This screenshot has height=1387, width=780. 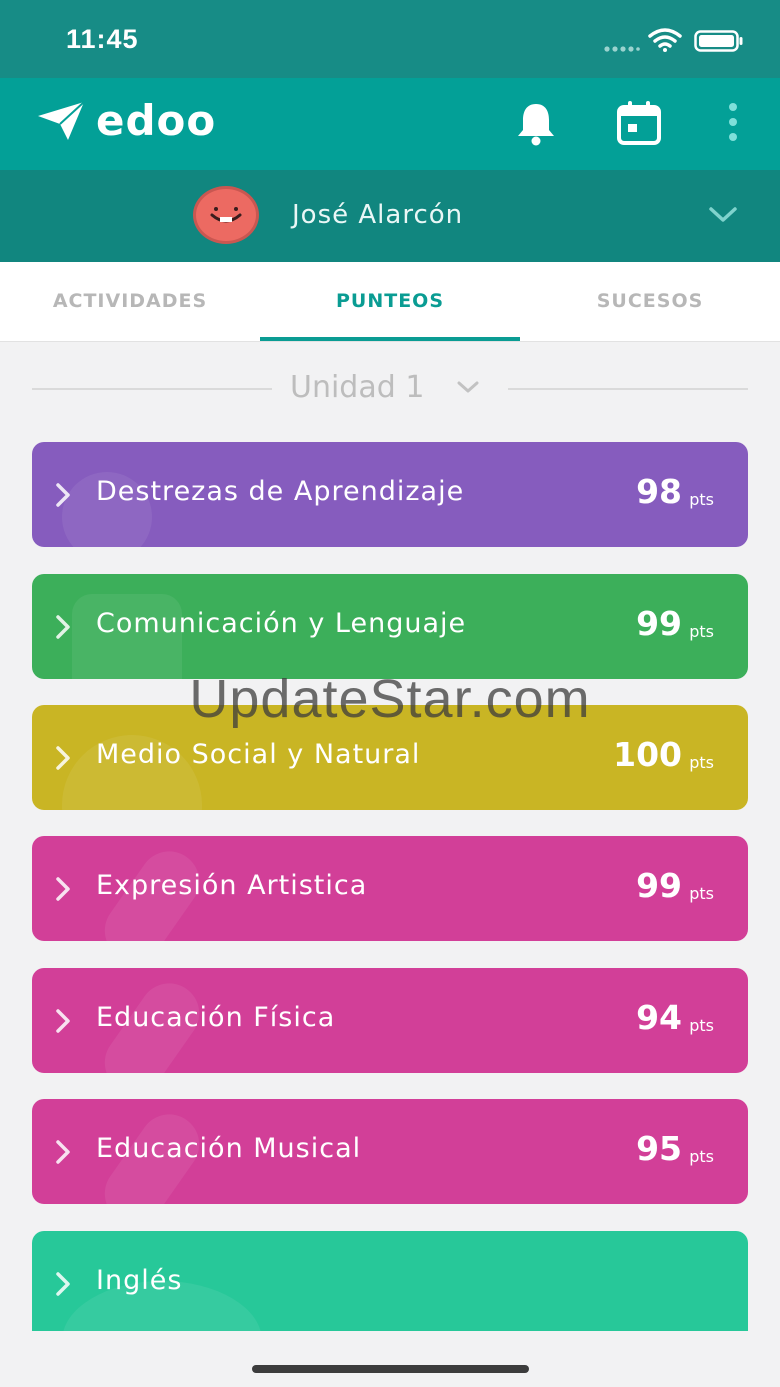 I want to click on unit-label: Unidad 1, so click(x=357, y=387).